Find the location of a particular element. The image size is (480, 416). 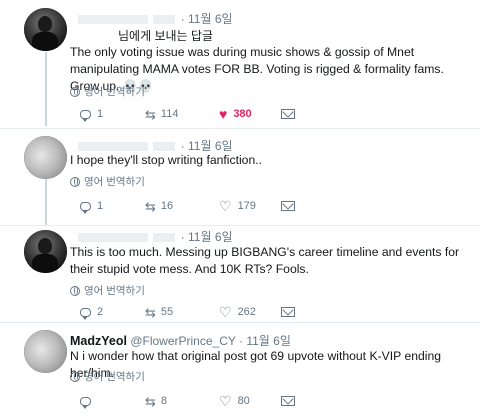

tweet-actions: ⇆ 8 ♡ 80 is located at coordinates (187, 401).